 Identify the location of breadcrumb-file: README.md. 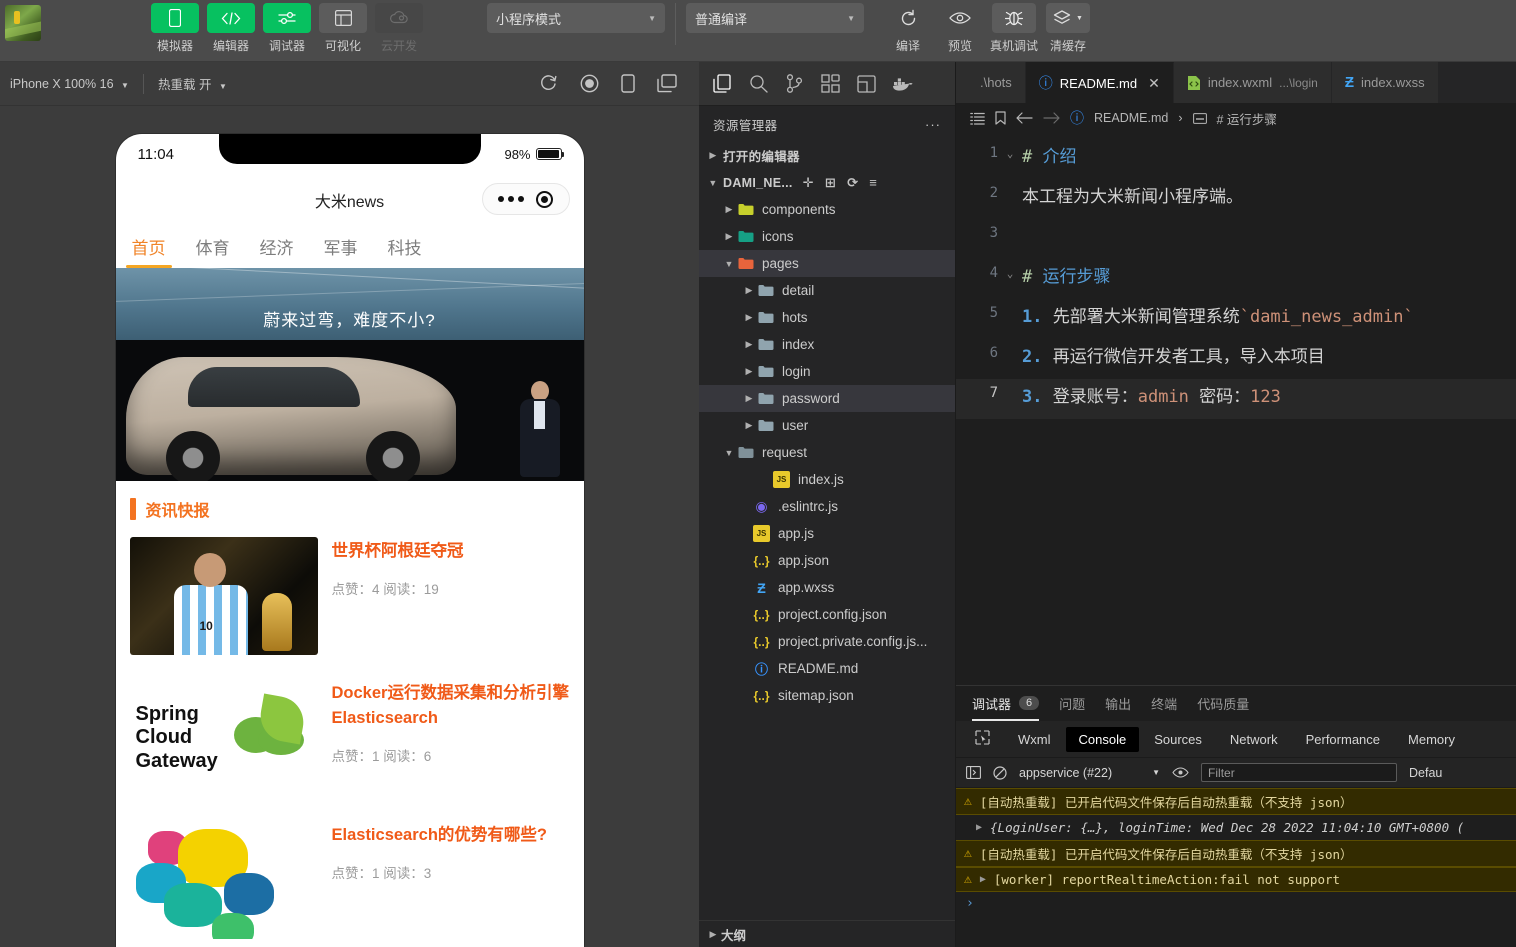
(1131, 118).